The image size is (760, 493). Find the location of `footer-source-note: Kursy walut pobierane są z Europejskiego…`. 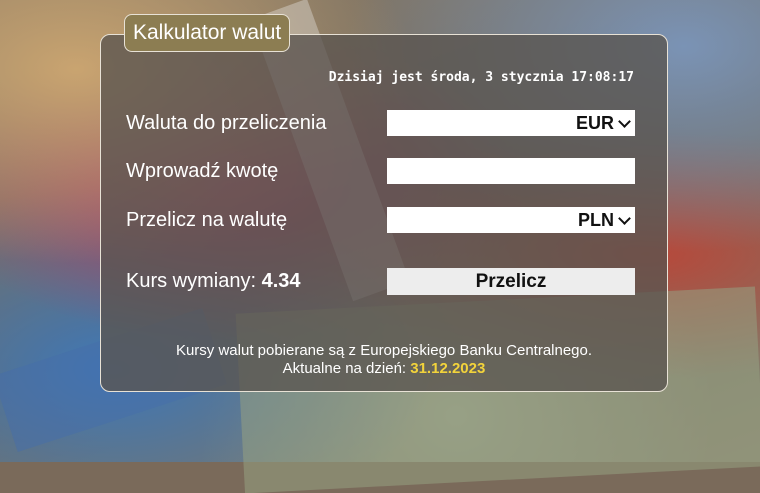

footer-source-note: Kursy walut pobierane są z Europejskiego… is located at coordinates (384, 350).